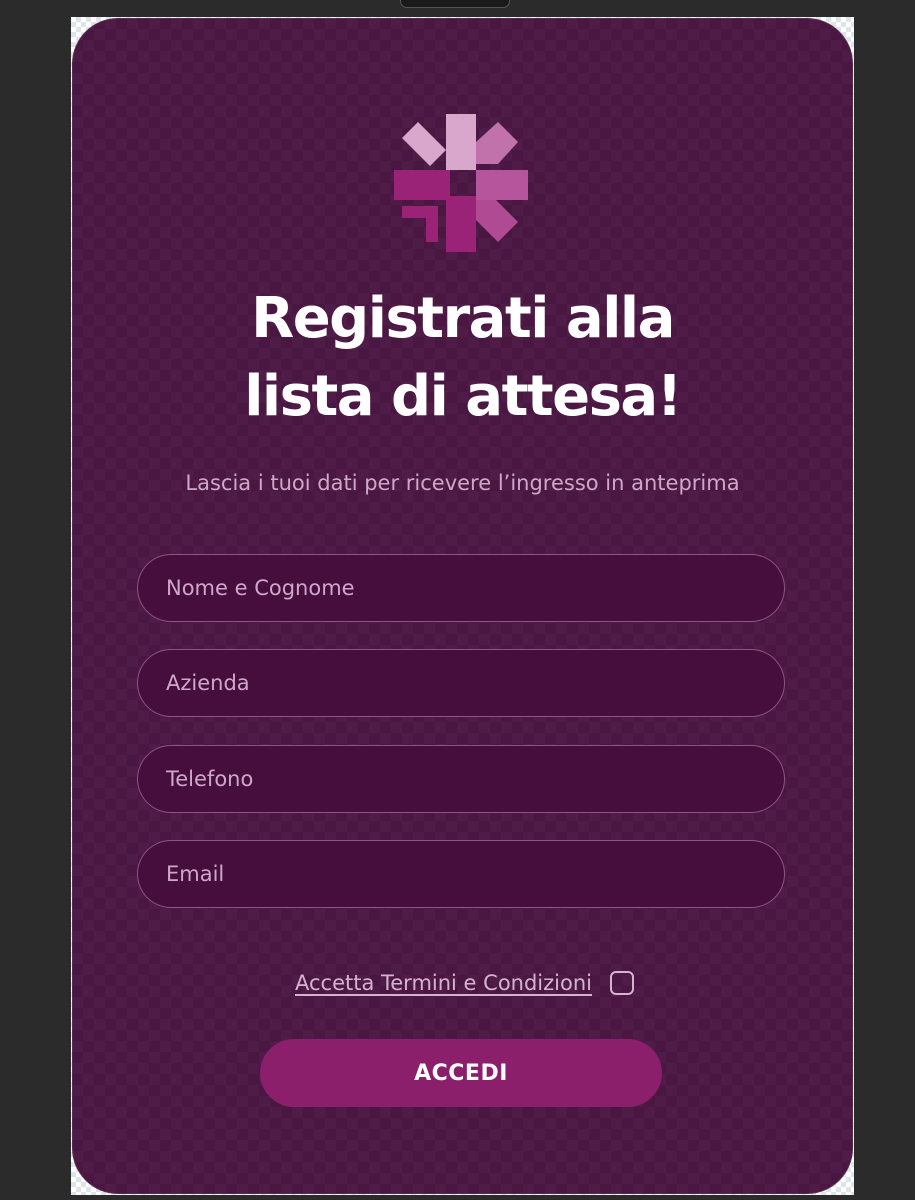 This screenshot has width=915, height=1200. Describe the element at coordinates (463, 396) in the screenshot. I see `title-line-2: lista di attesa!` at that location.